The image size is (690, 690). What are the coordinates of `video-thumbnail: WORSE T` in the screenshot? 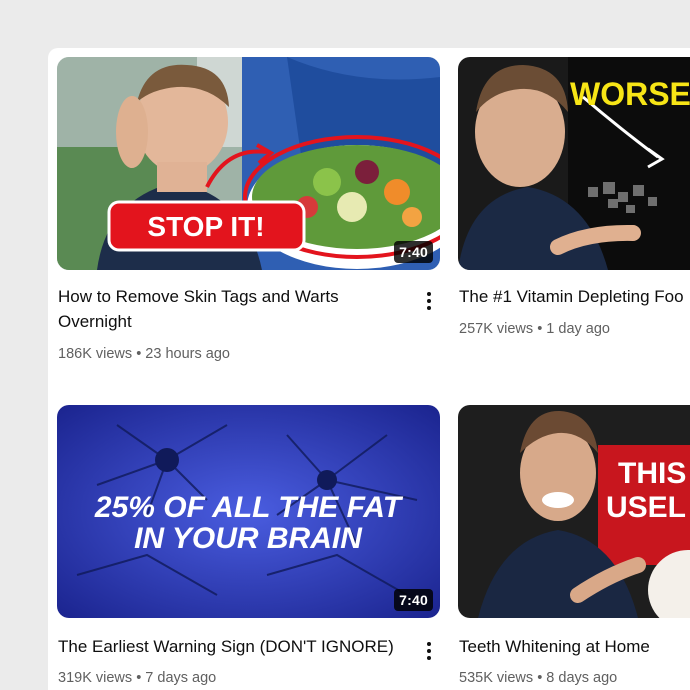 It's located at (574, 163).